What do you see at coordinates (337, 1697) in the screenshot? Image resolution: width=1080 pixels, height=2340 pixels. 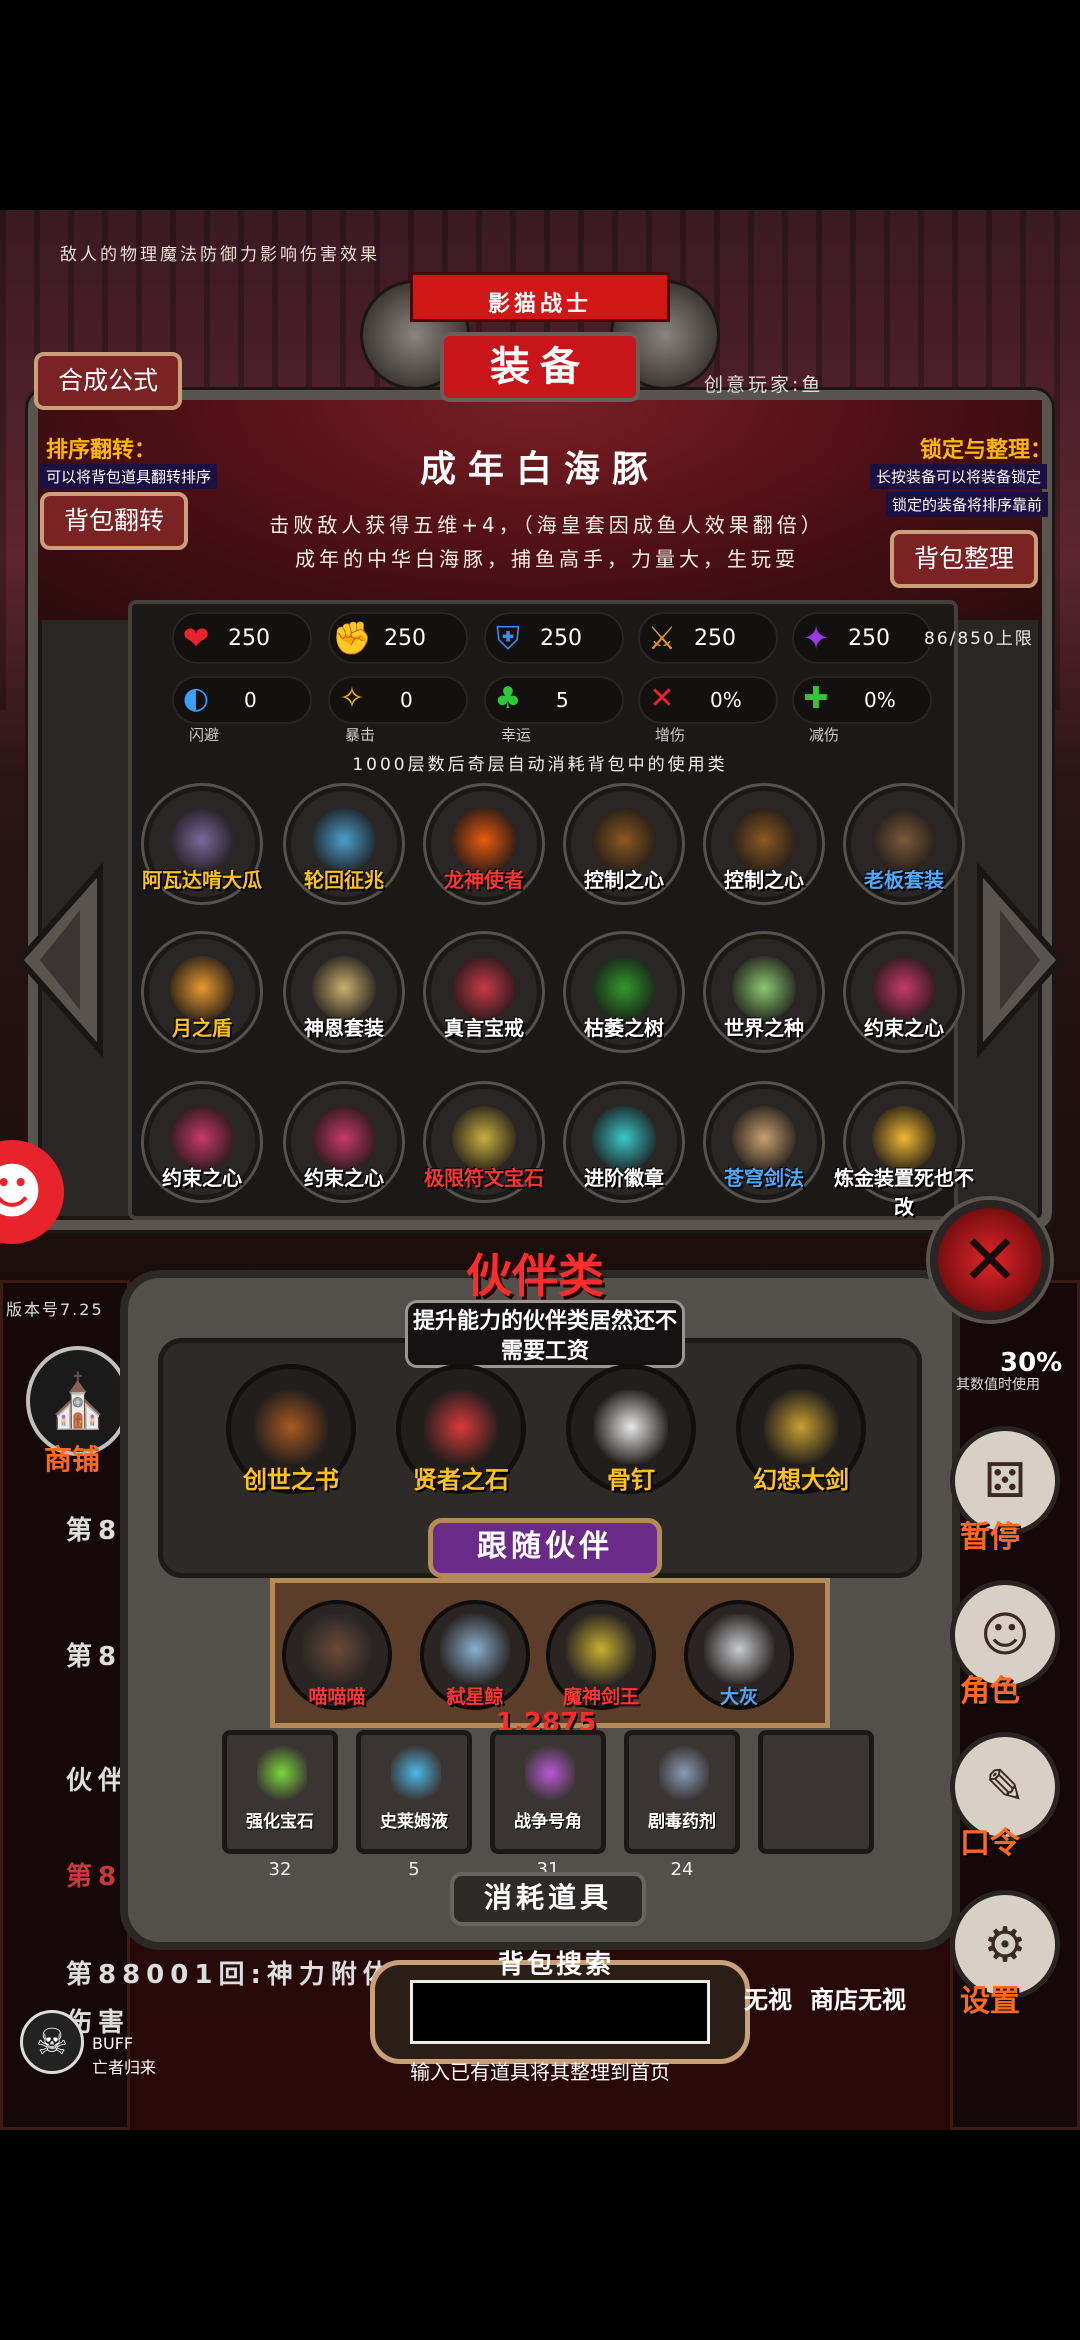 I see `follow-partner-name: 喵喵喵` at bounding box center [337, 1697].